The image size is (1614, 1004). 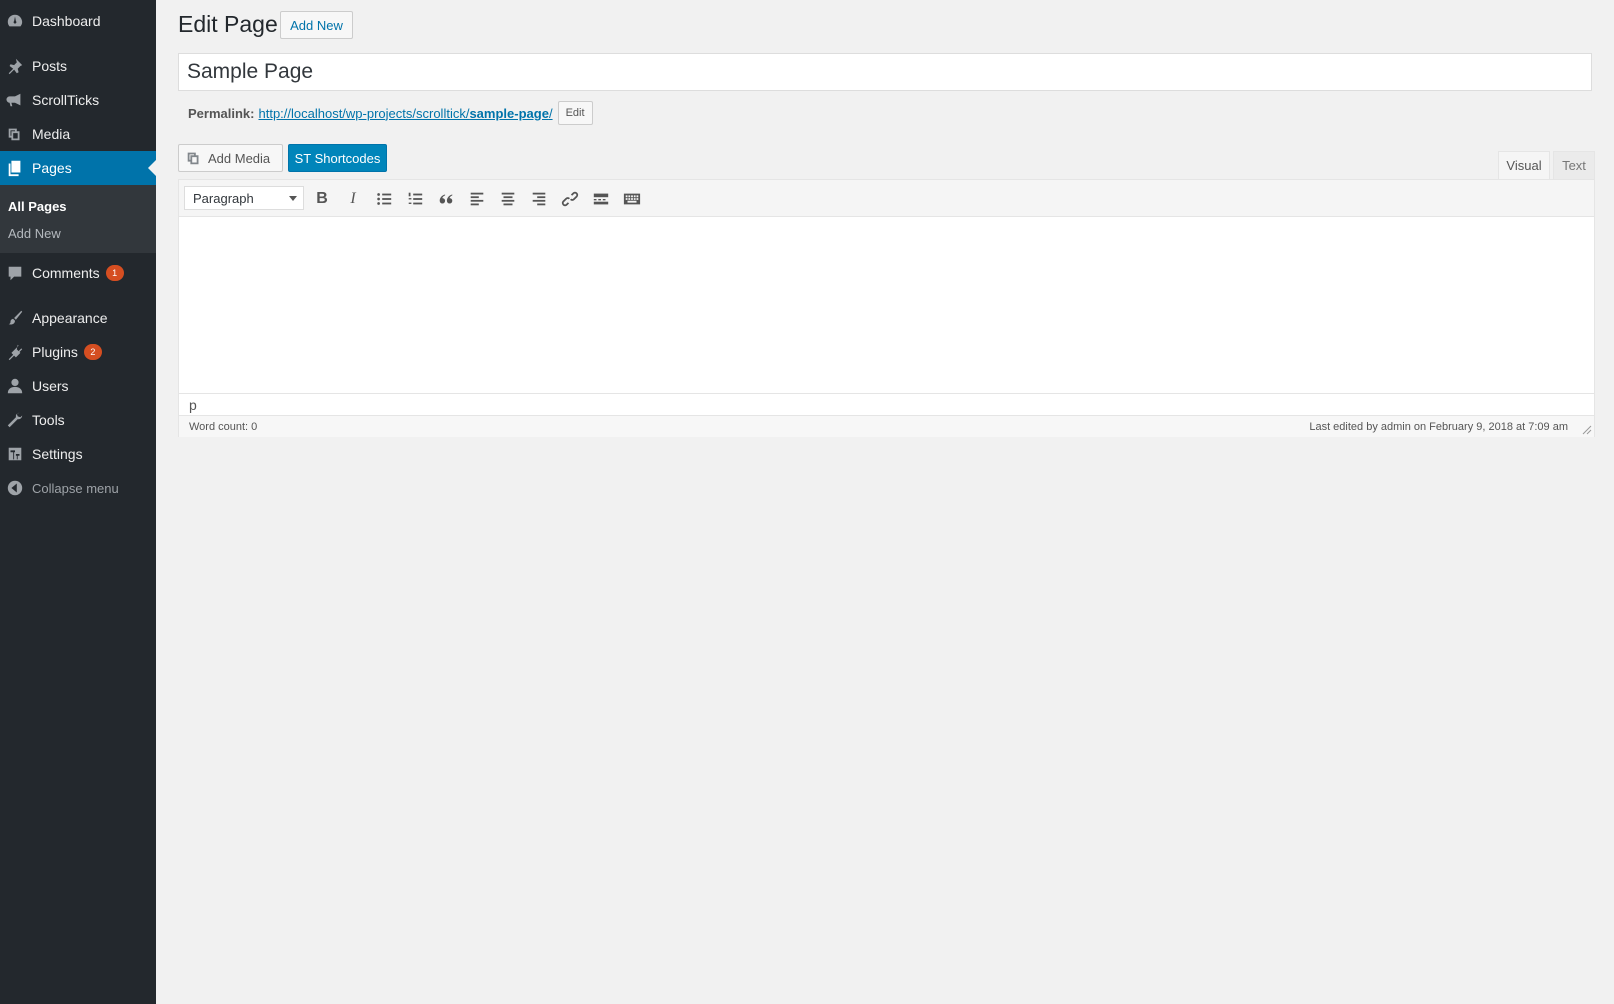 I want to click on permalink-slug: sample-page, so click(x=509, y=113).